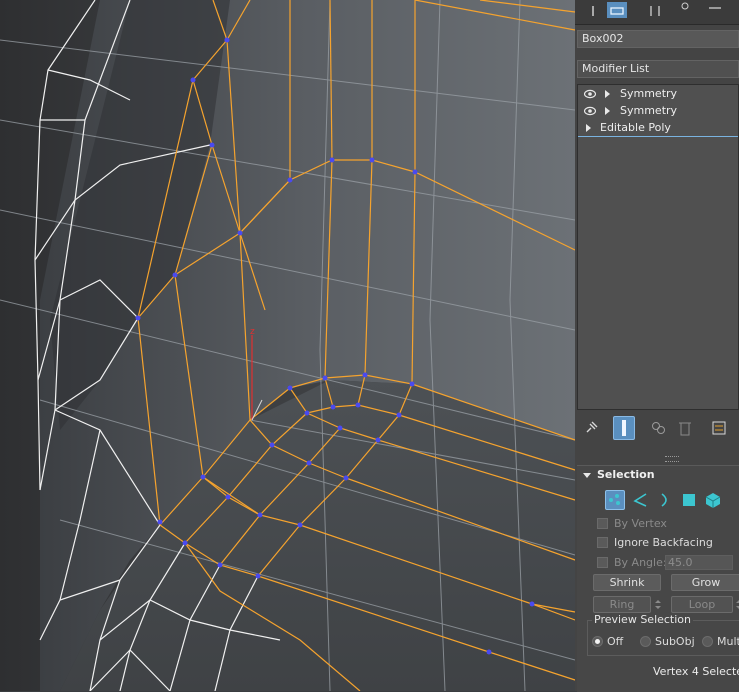 Image resolution: width=739 pixels, height=692 pixels. What do you see at coordinates (685, 10) in the screenshot?
I see `motion-tab-icon` at bounding box center [685, 10].